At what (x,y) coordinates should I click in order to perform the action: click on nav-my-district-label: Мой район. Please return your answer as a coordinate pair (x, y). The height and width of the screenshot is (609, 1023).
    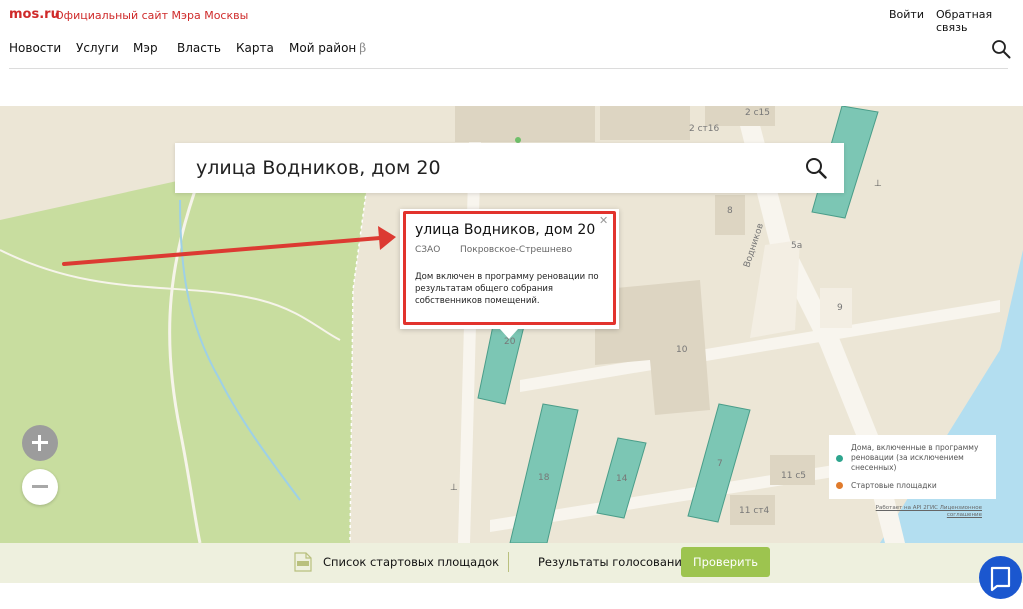
    Looking at the image, I should click on (323, 48).